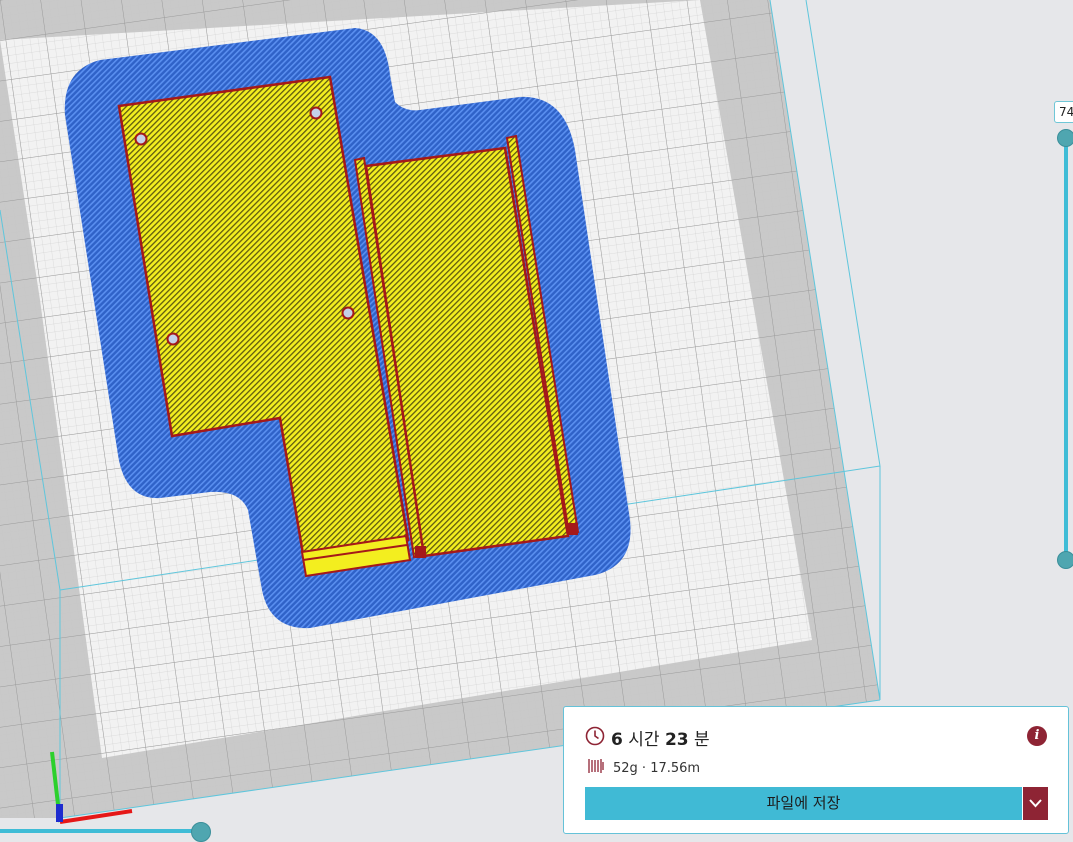 The image size is (1073, 842). Describe the element at coordinates (1065, 138) in the screenshot. I see `layer-slider-top-handle` at that location.